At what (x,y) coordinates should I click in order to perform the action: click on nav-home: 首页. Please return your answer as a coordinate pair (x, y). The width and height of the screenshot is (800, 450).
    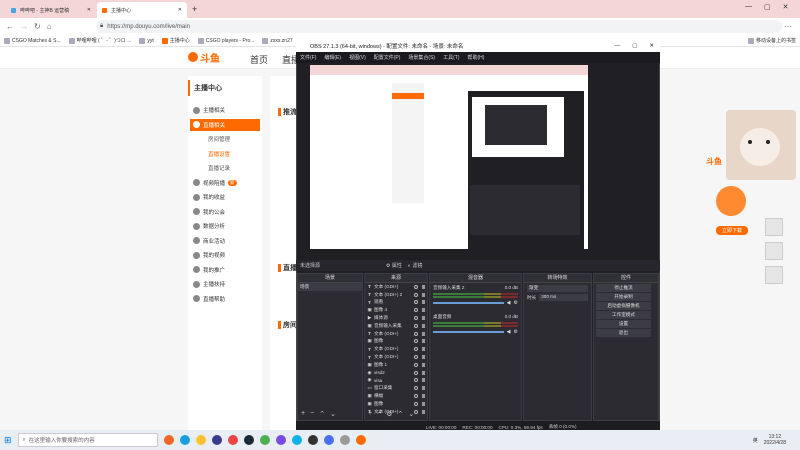
    Looking at the image, I should click on (259, 59).